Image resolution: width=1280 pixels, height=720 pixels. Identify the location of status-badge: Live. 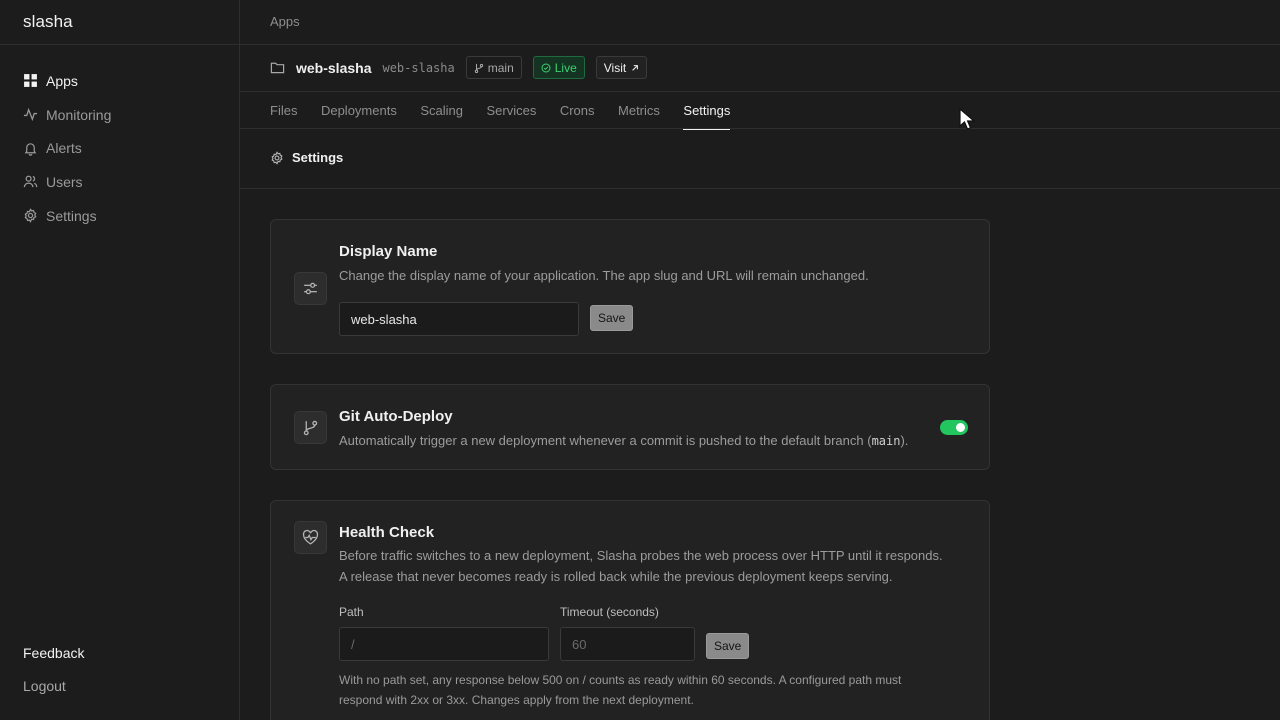
(558, 67).